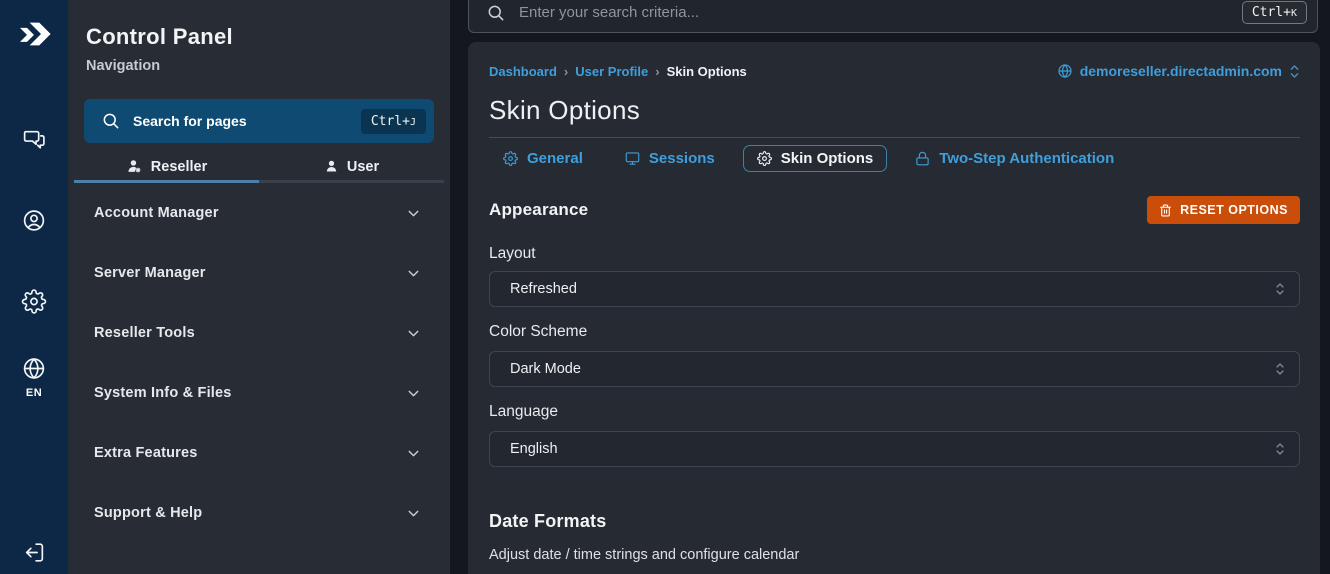 The height and width of the screenshot is (574, 1330). What do you see at coordinates (1274, 12) in the screenshot?
I see `global-search-shortcut: Ctrl+K` at bounding box center [1274, 12].